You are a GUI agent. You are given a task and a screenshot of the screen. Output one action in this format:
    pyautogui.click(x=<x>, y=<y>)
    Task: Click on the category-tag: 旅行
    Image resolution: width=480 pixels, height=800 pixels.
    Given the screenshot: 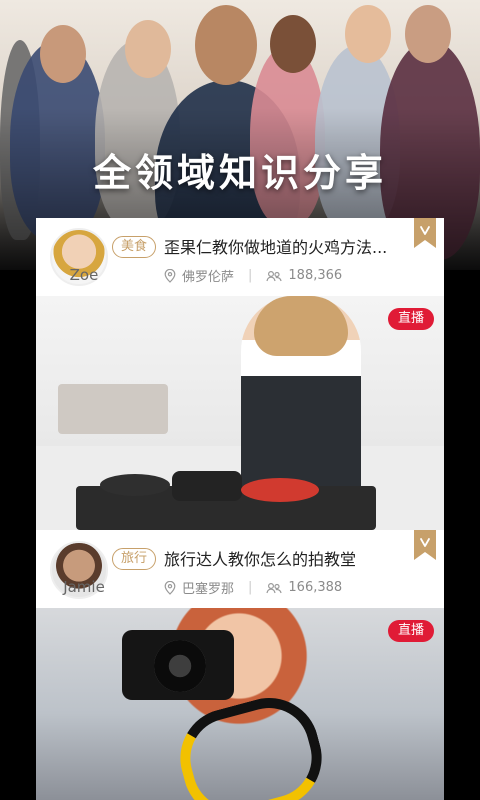 What is the action you would take?
    pyautogui.click(x=134, y=559)
    